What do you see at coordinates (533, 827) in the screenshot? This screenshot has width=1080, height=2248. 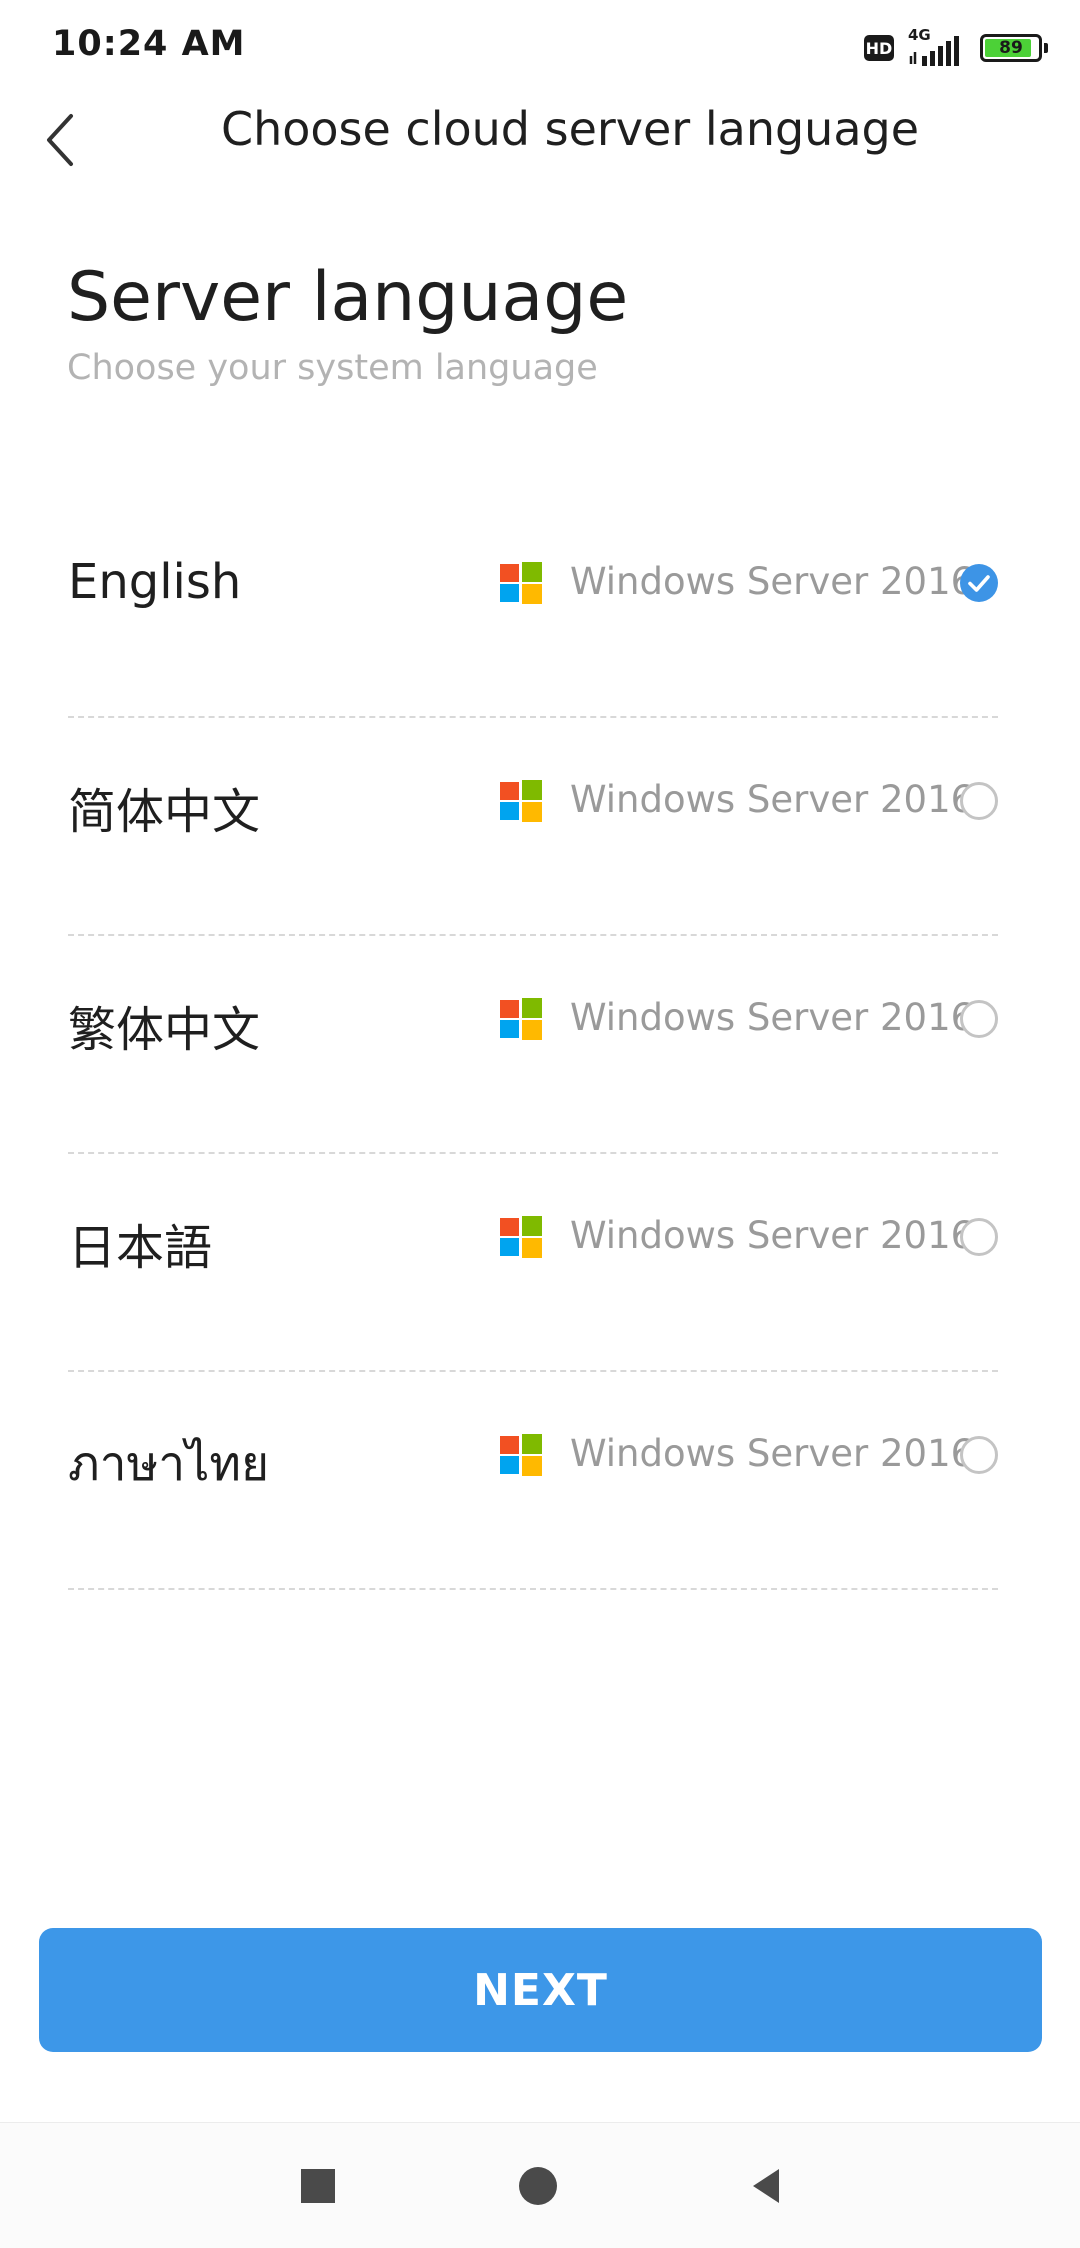 I see `language-item-simplified-chinese: 简体中文 Windows Server 2016` at bounding box center [533, 827].